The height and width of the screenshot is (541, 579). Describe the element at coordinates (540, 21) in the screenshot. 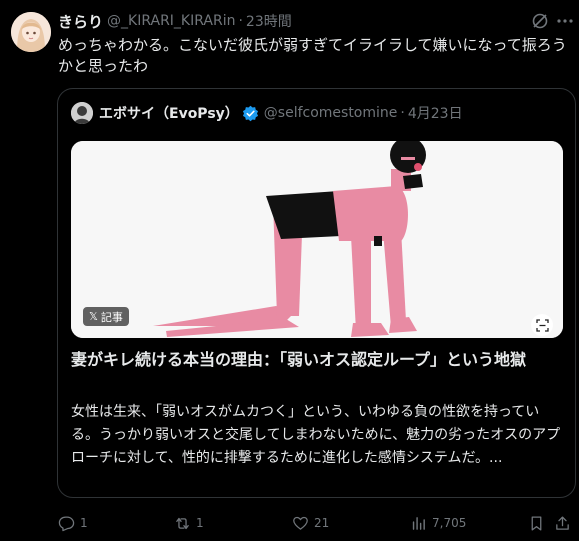

I see `grok-icon` at that location.